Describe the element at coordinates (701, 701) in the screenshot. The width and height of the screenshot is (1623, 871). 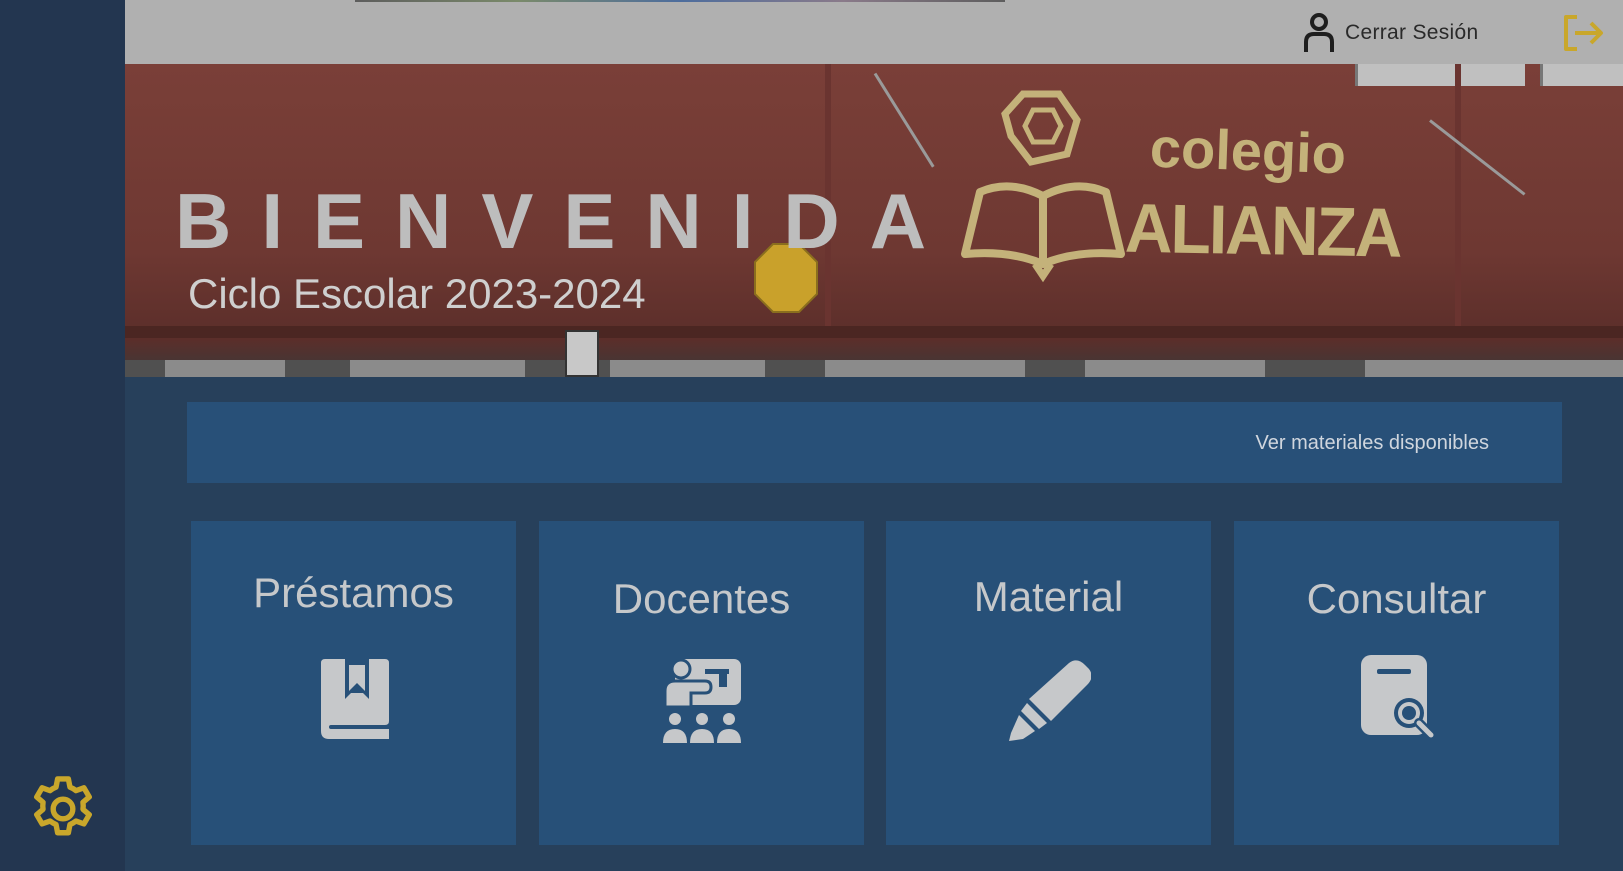
I see `teacher-class-icon` at that location.